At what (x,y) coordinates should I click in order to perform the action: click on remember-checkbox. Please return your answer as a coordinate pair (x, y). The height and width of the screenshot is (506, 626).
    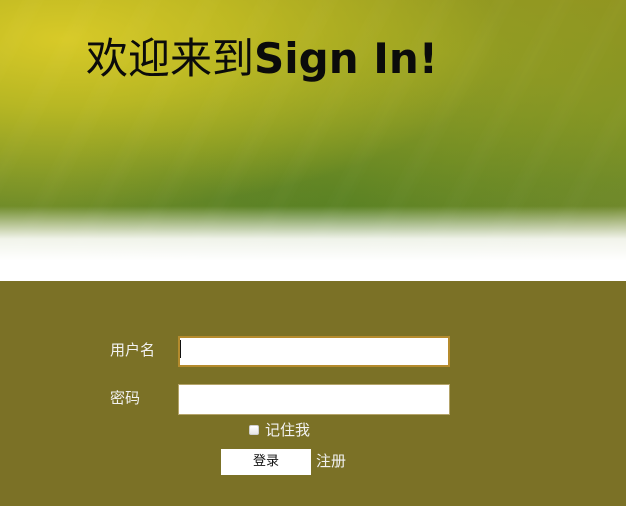
    Looking at the image, I should click on (254, 430).